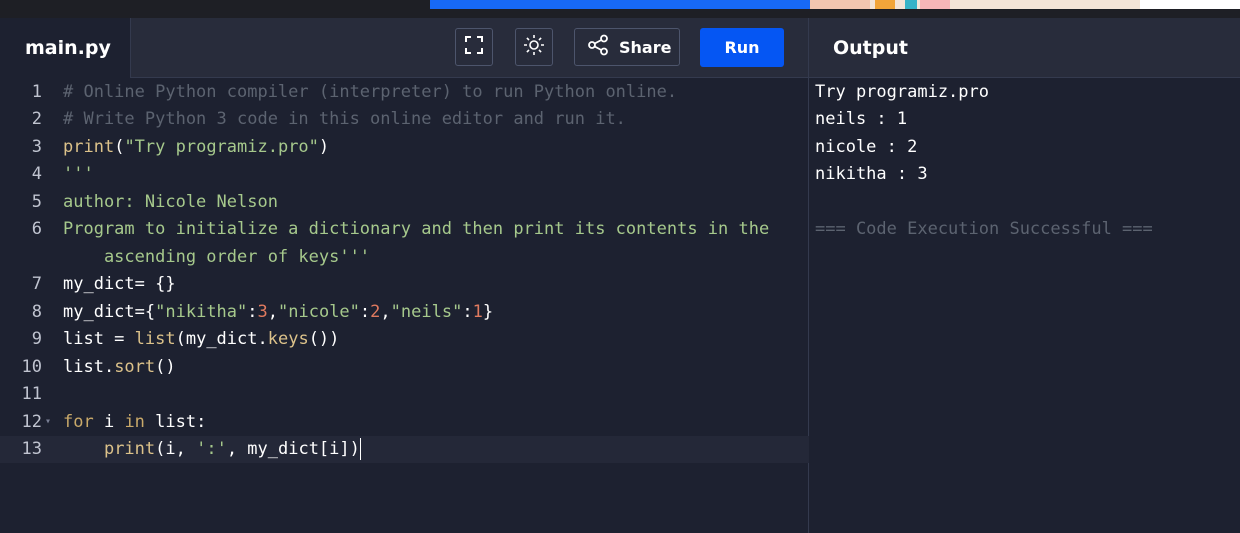  I want to click on code-token: ascending order of keys''', so click(217, 256).